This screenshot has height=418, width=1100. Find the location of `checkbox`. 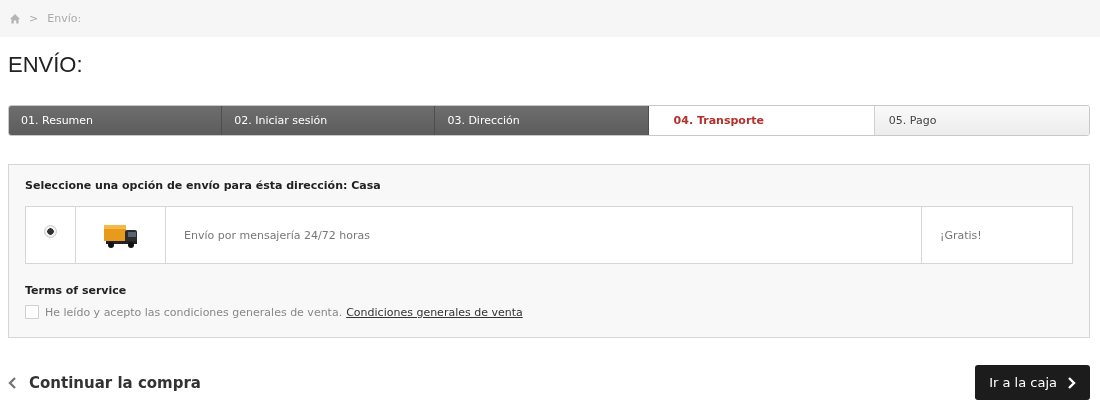

checkbox is located at coordinates (32, 312).